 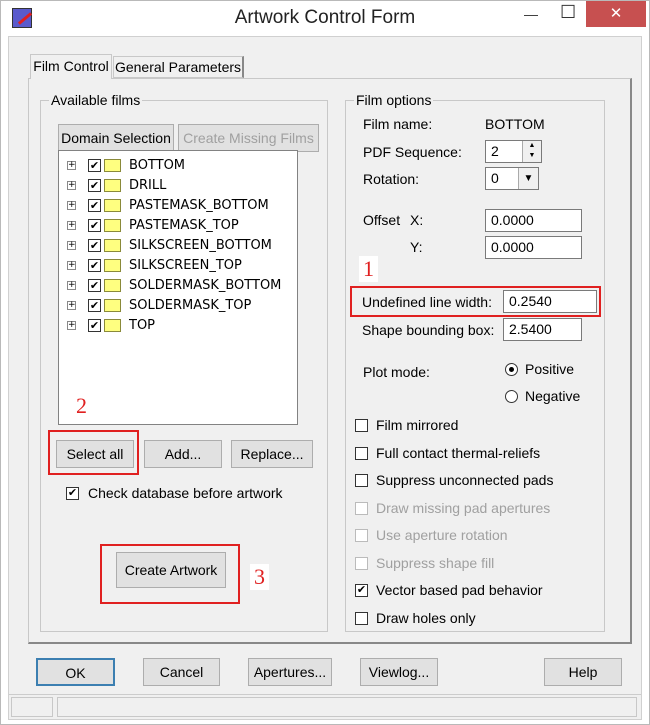 I want to click on film-tree-item: + ✔ PASTEMASK_BOTTOM, so click(x=168, y=206).